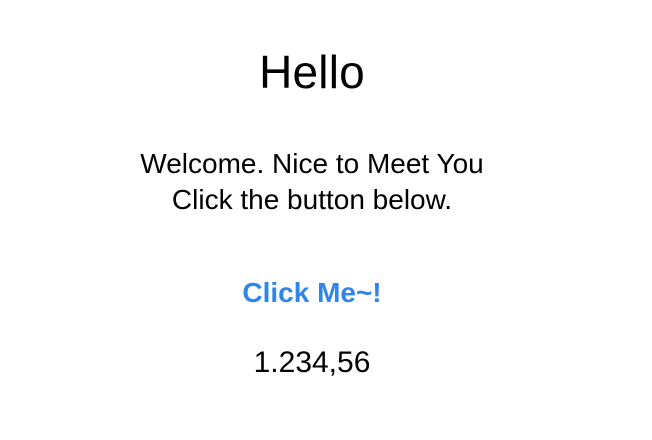 Image resolution: width=652 pixels, height=440 pixels. I want to click on formatted-number-value: 1.234,56, so click(312, 362).